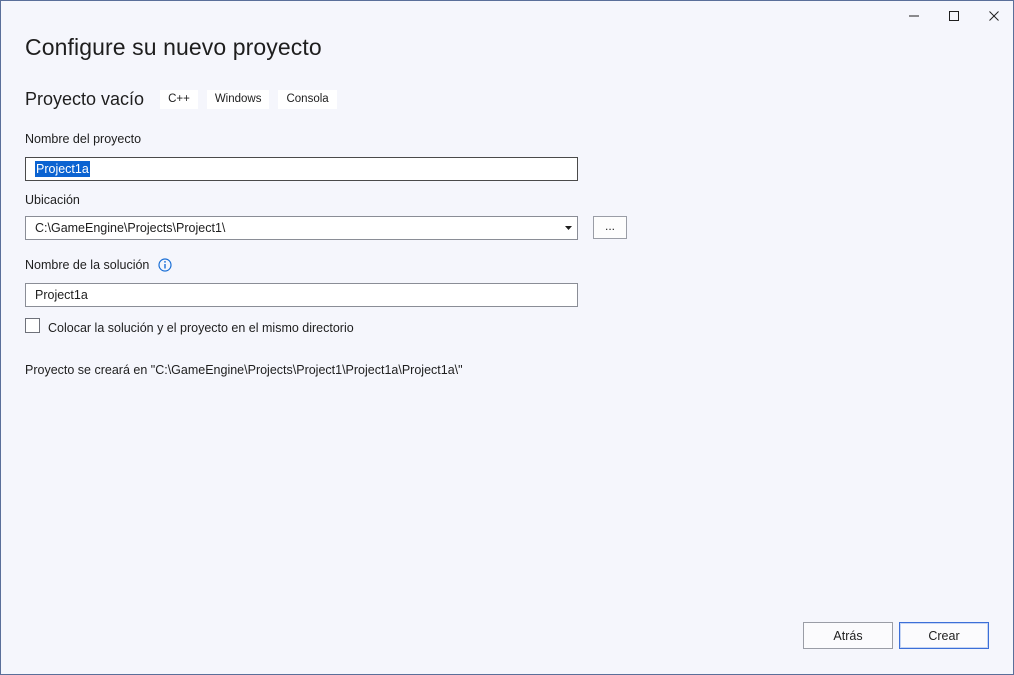  What do you see at coordinates (61, 295) in the screenshot?
I see `solution-name-value: Project1a` at bounding box center [61, 295].